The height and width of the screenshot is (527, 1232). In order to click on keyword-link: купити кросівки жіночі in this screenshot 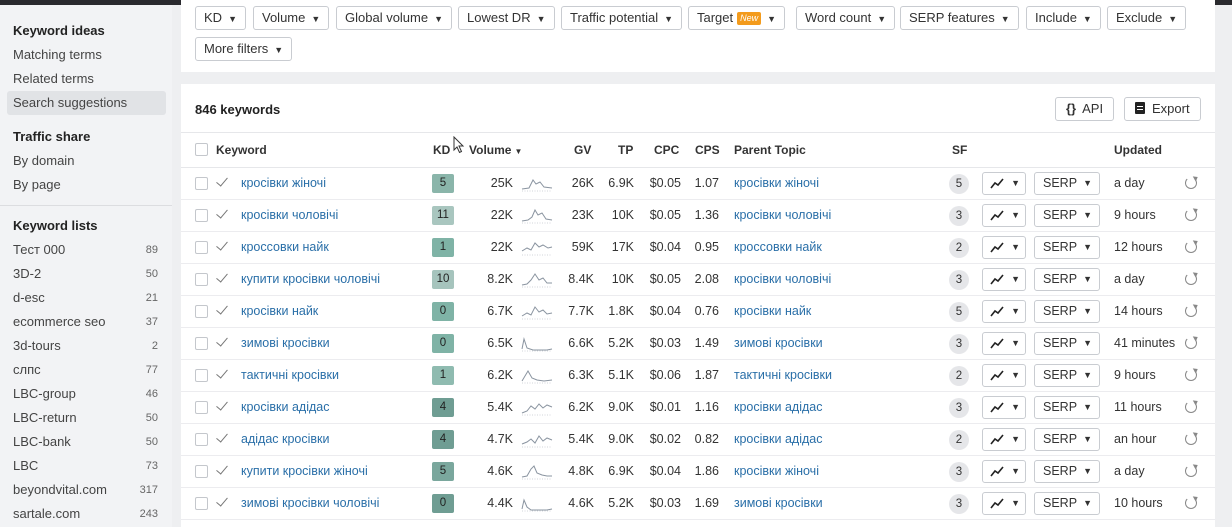, I will do `click(304, 471)`.